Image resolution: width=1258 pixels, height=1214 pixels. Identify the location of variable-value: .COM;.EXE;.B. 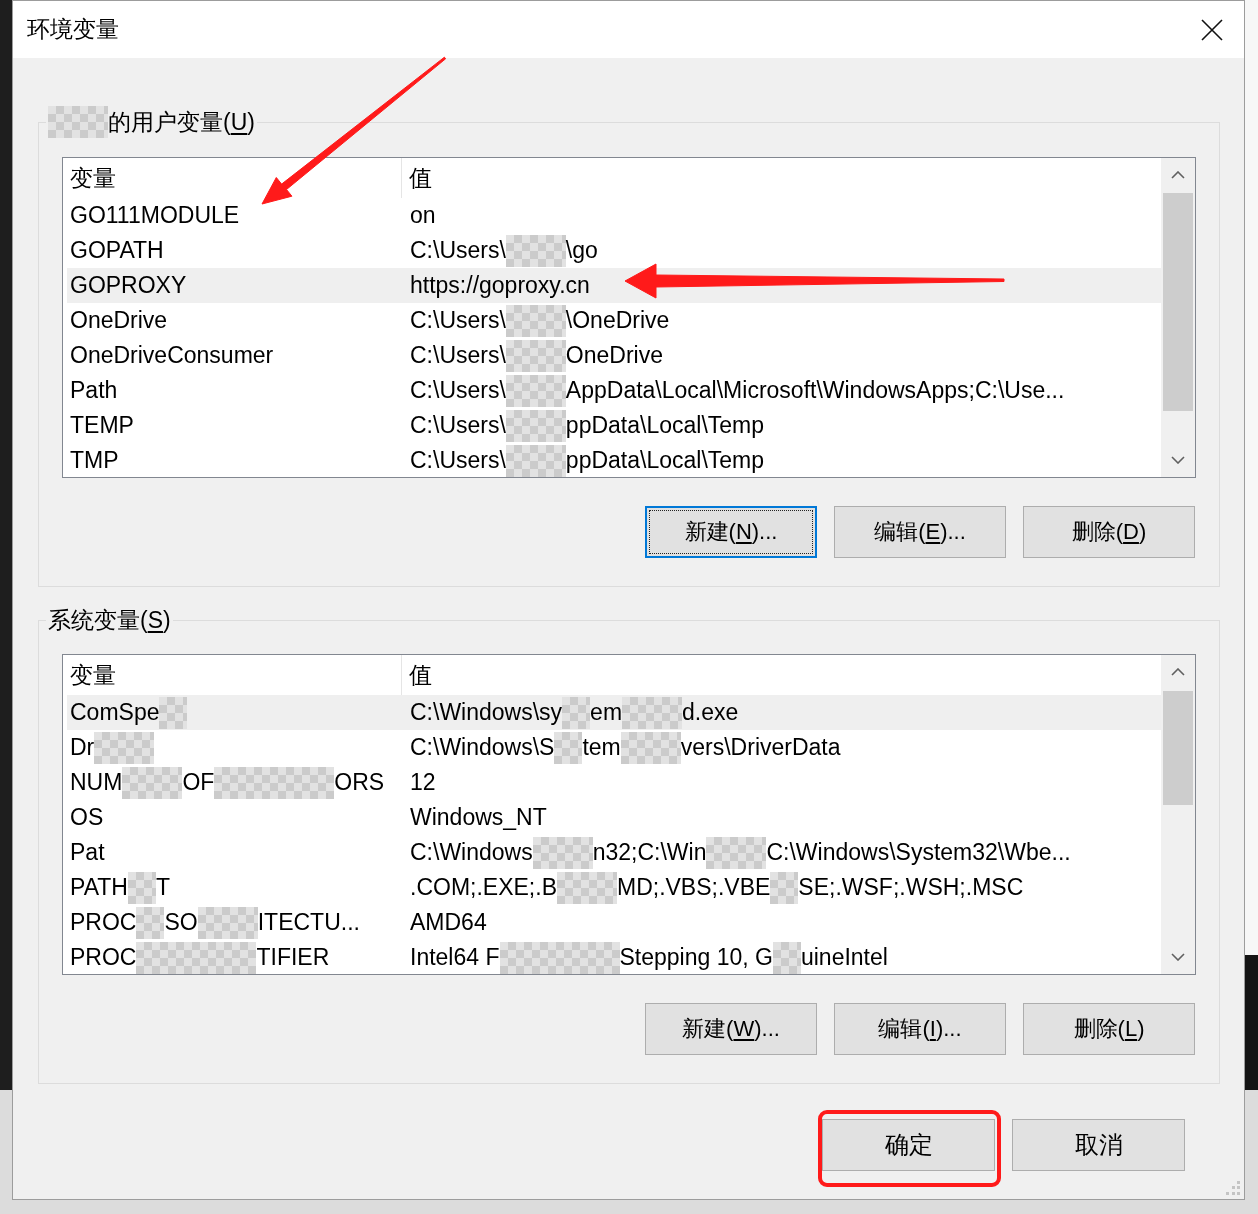
(483, 887).